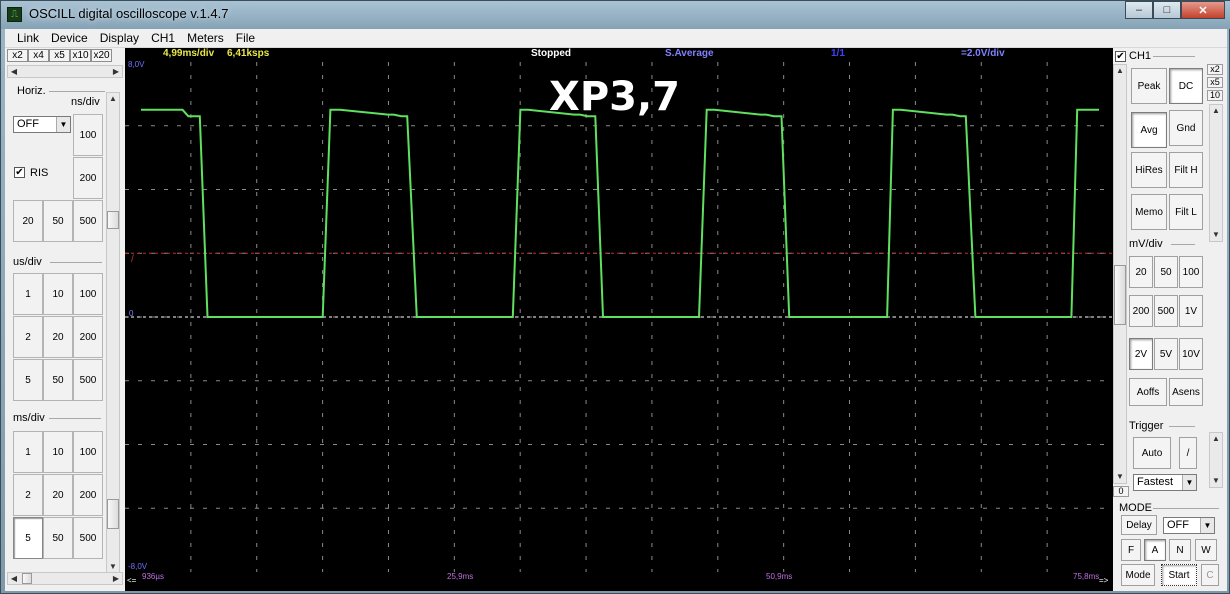  Describe the element at coordinates (65, 578) in the screenshot. I see `bottom-left-scrollbar: ◀ ▶` at that location.